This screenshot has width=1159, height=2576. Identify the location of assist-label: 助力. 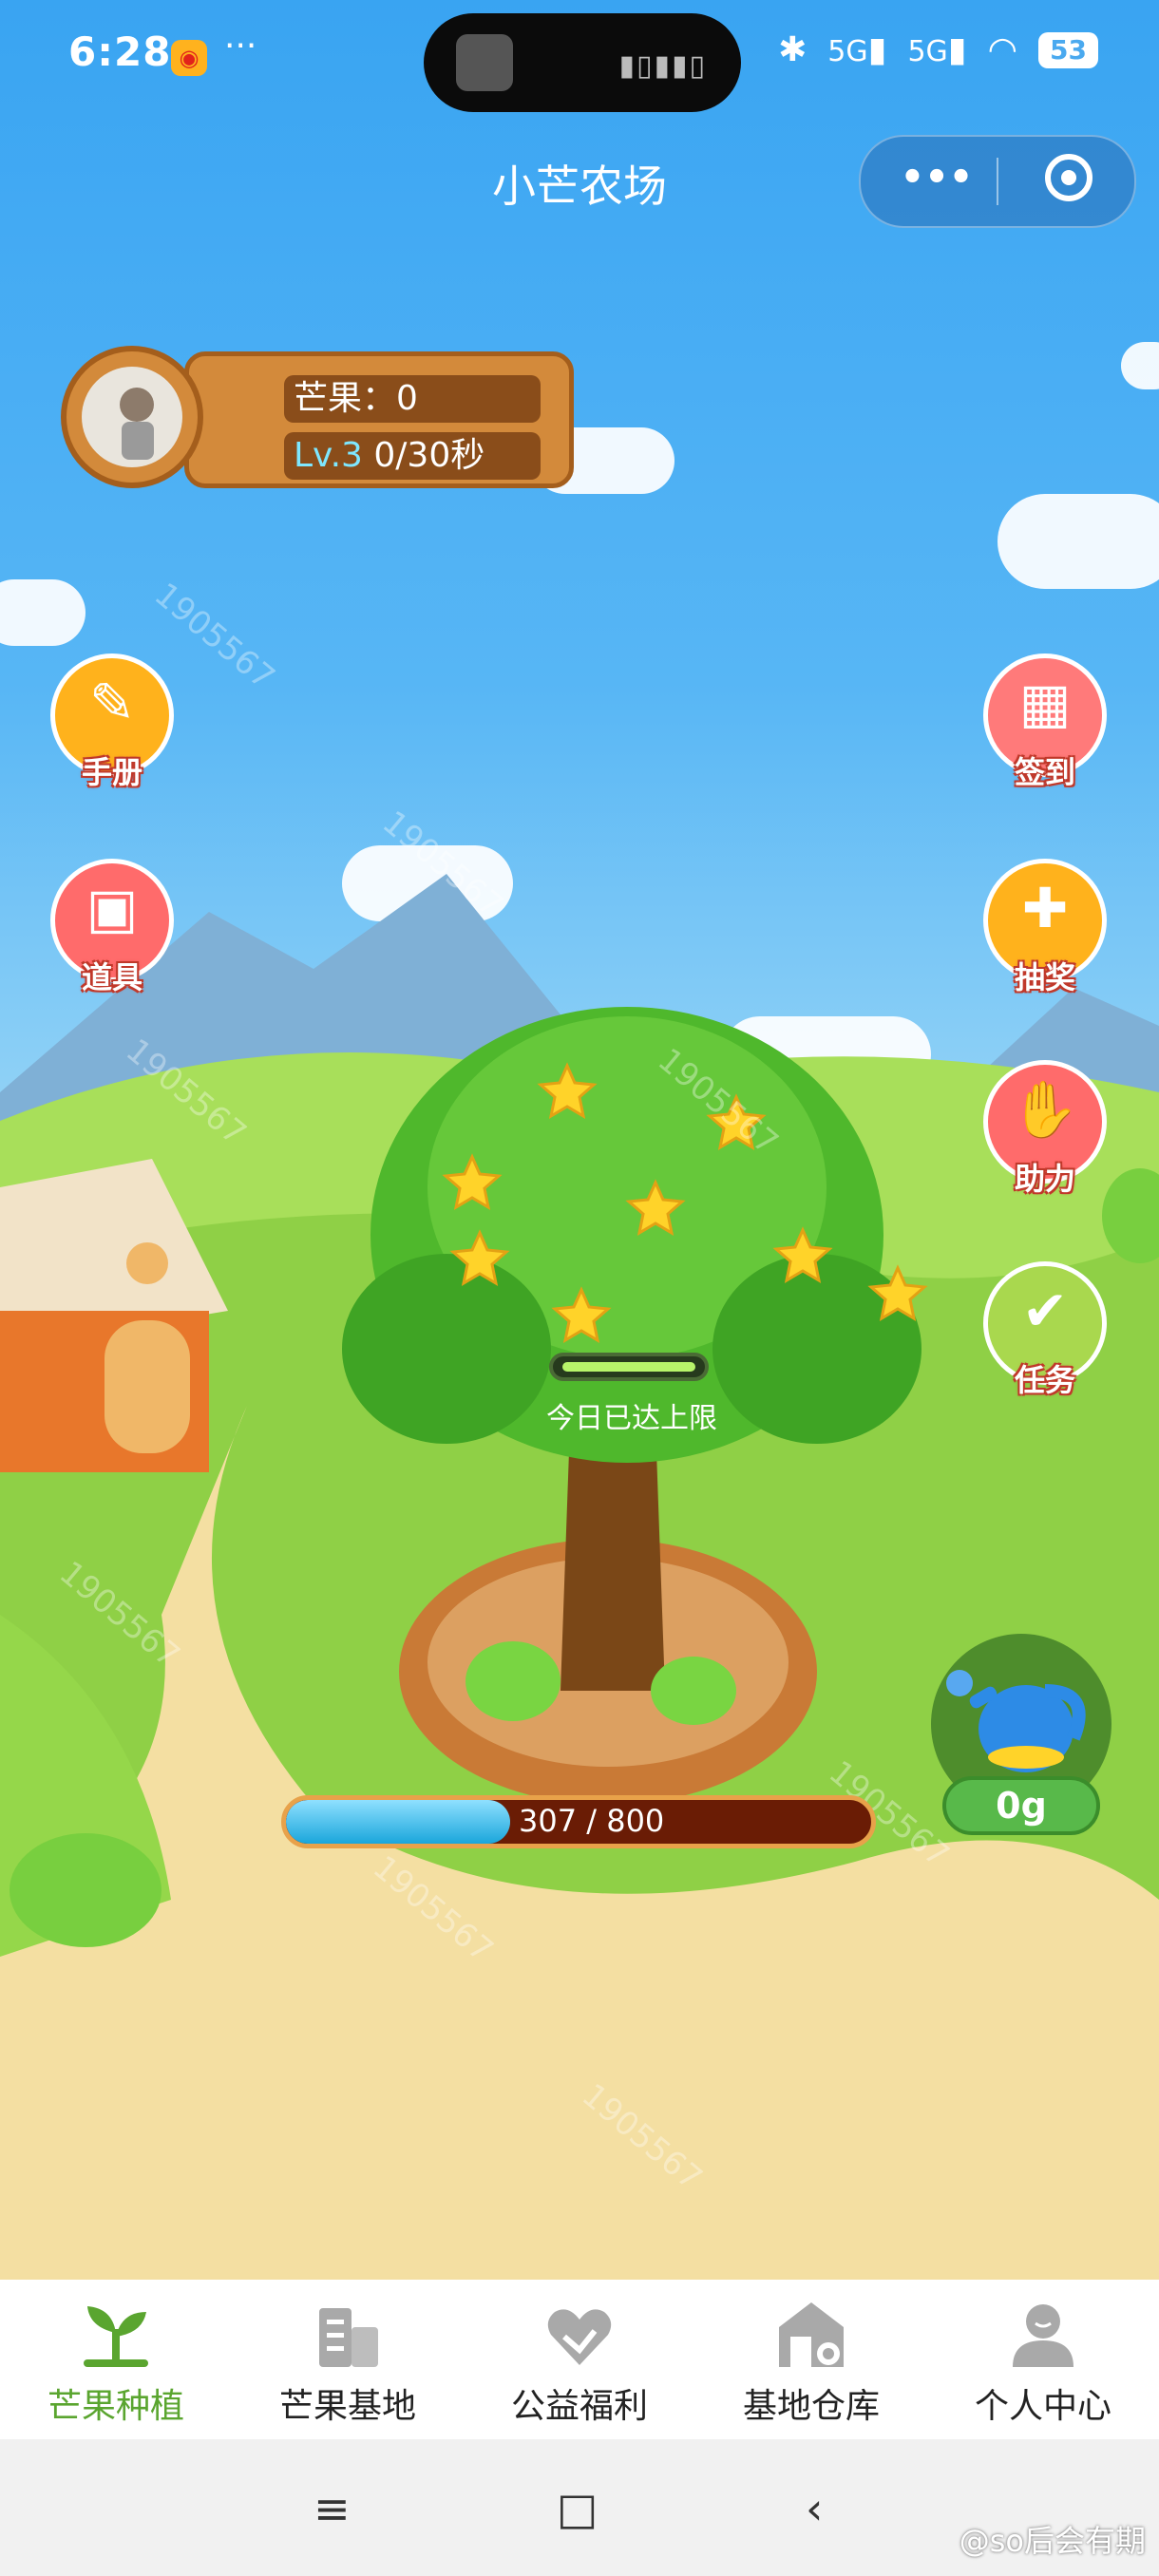
(1044, 1179).